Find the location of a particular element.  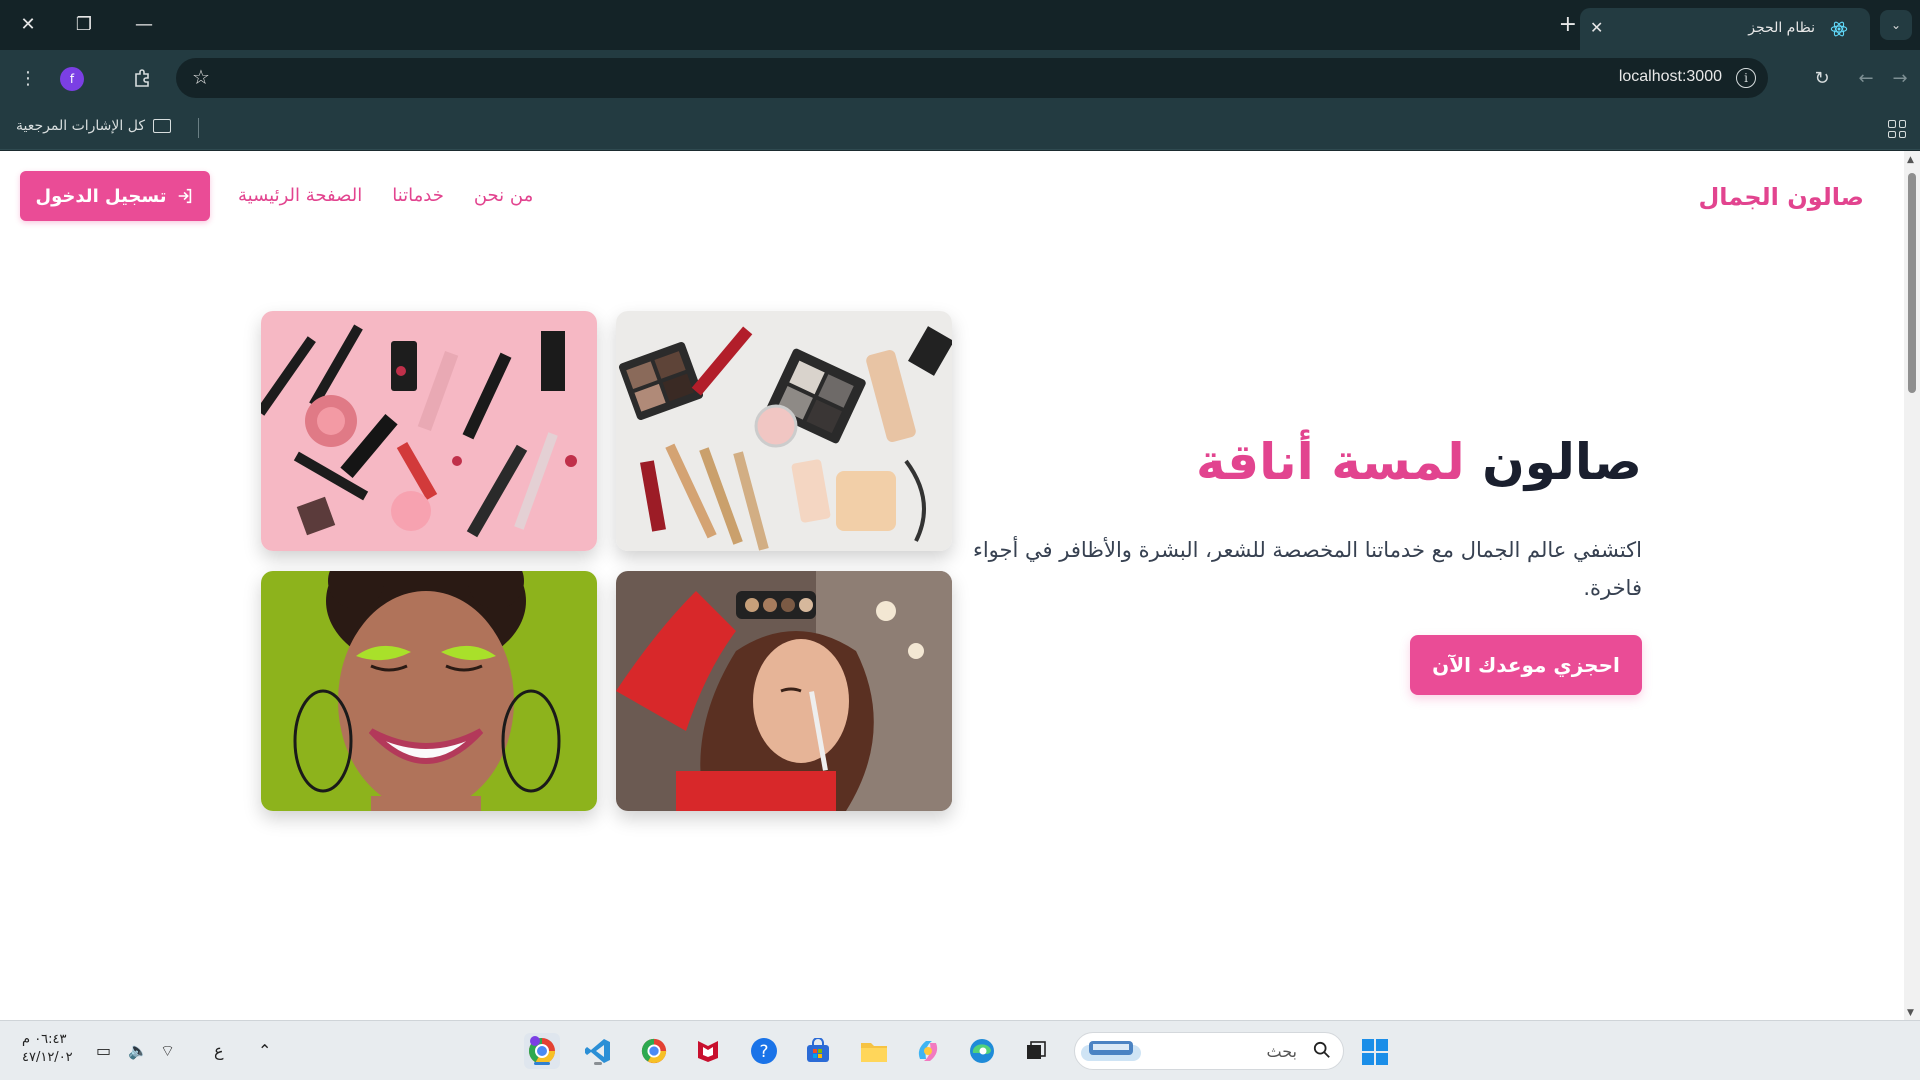

tab-search-menu-icon: ⌄ is located at coordinates (1896, 25).